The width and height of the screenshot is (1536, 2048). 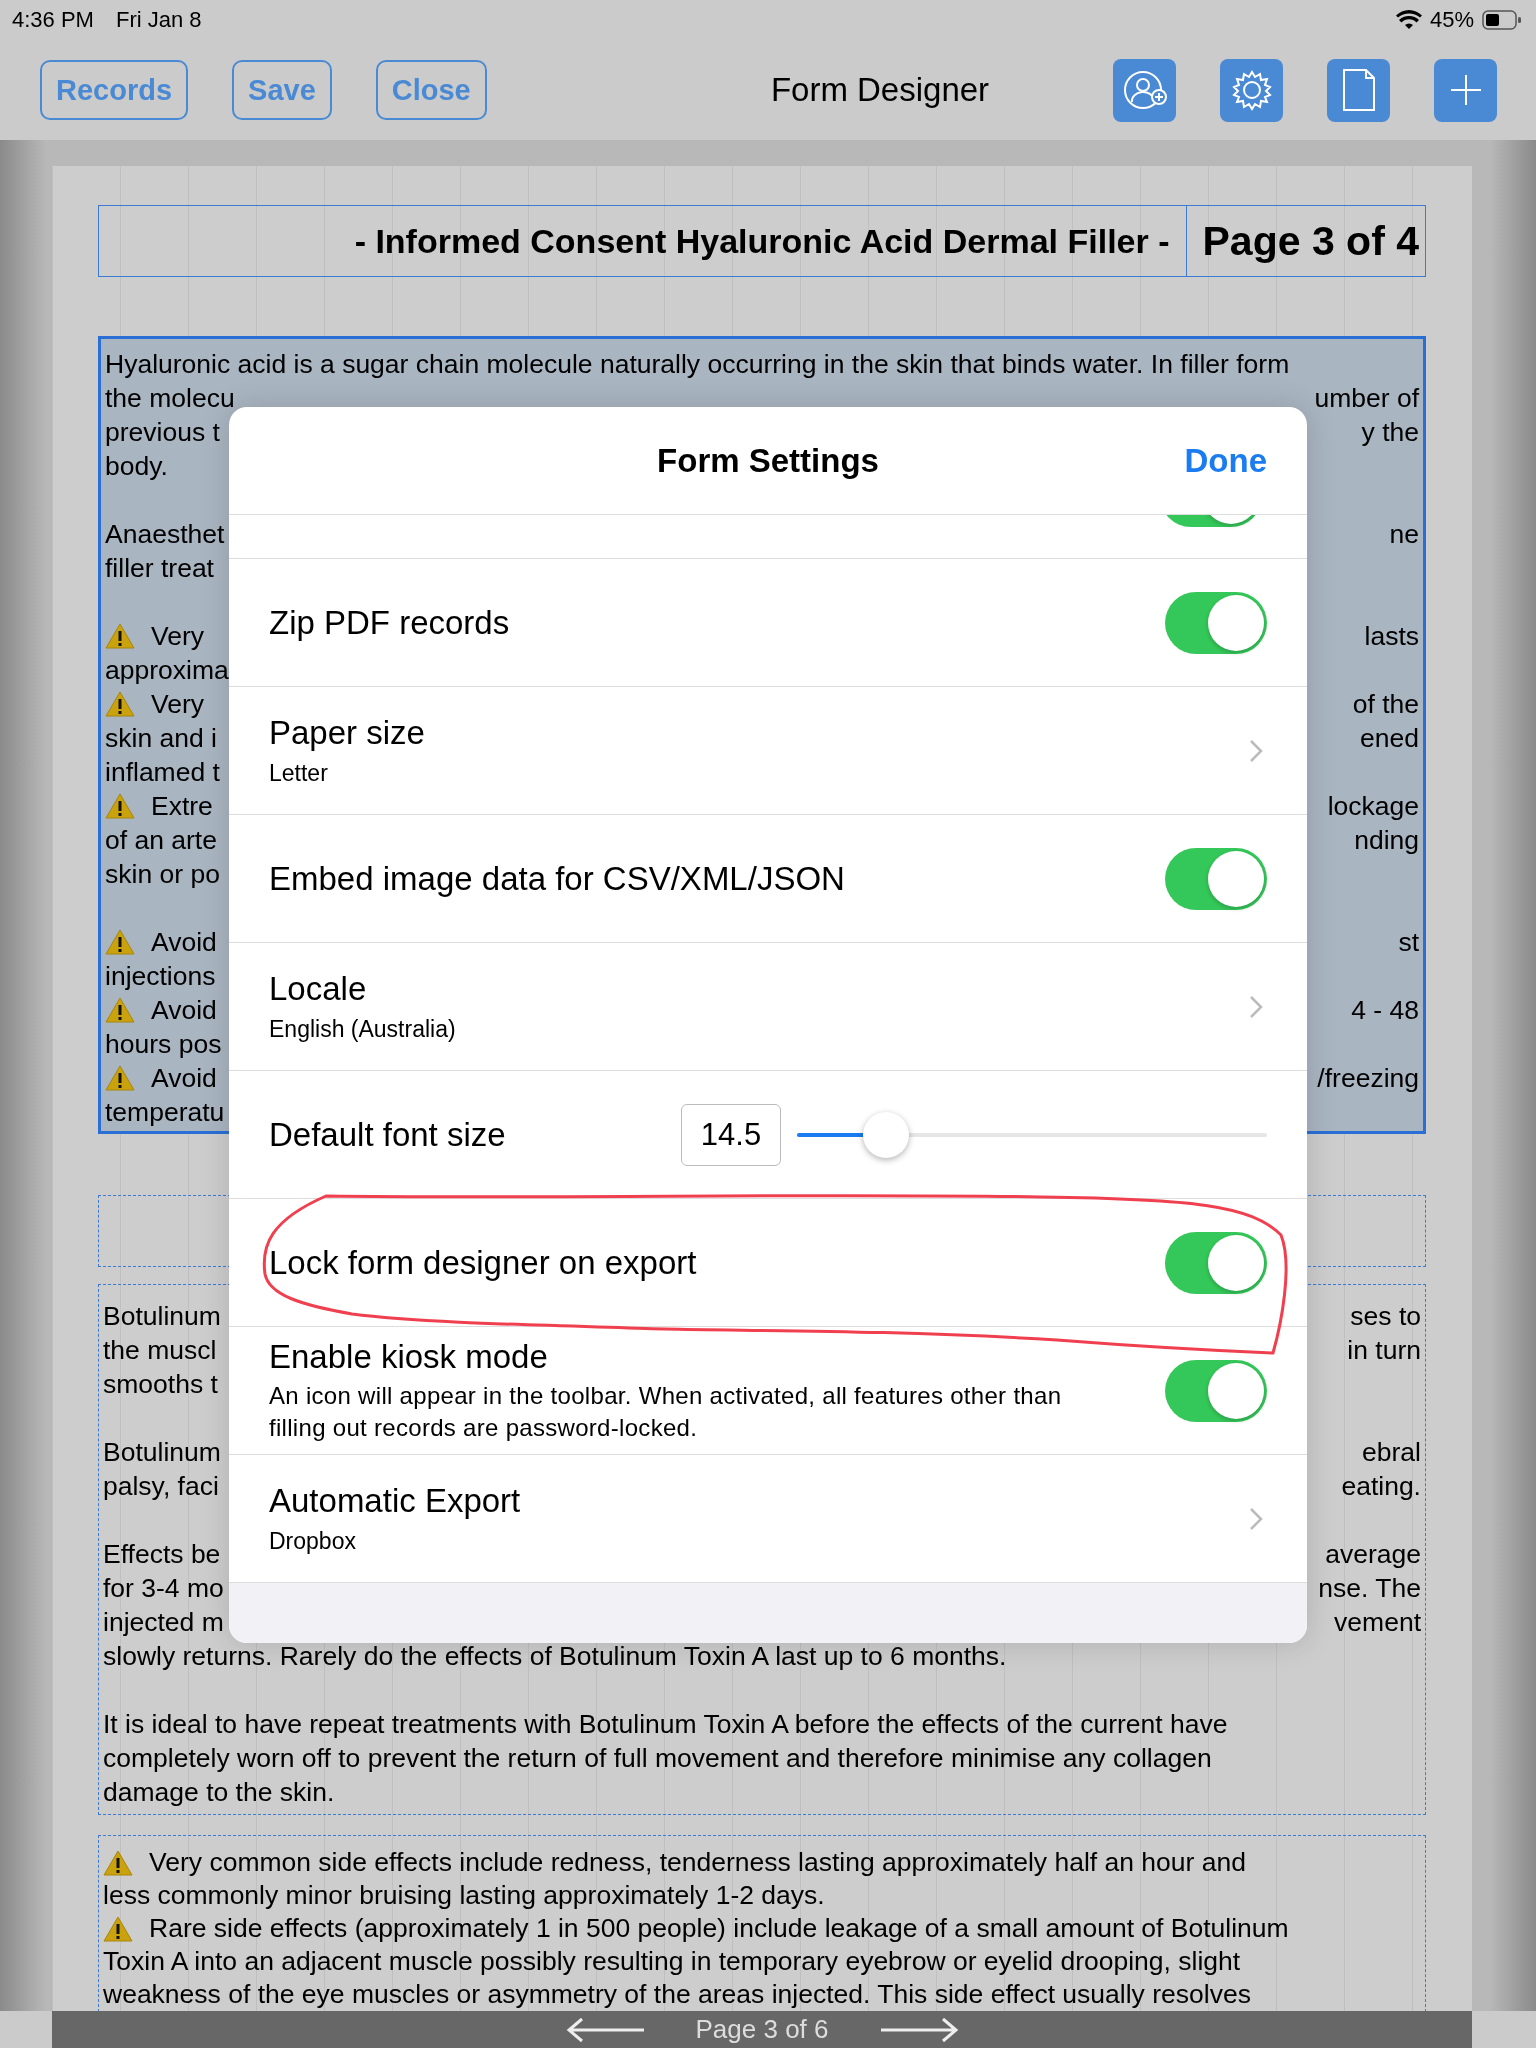 What do you see at coordinates (1390, 432) in the screenshot?
I see `body-text: y the` at bounding box center [1390, 432].